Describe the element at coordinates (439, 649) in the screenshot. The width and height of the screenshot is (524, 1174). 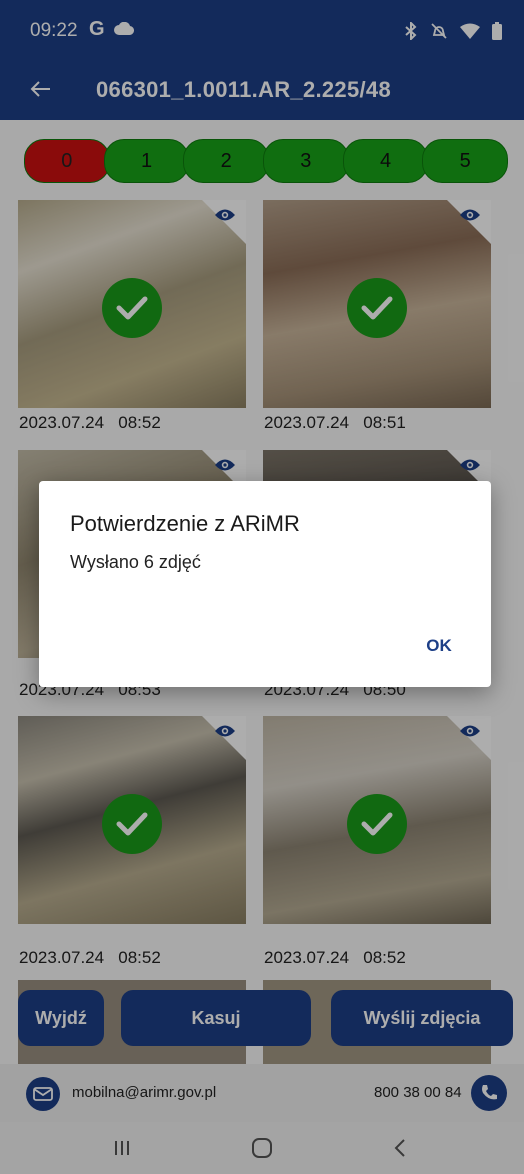
I see `ok-button: OK` at that location.